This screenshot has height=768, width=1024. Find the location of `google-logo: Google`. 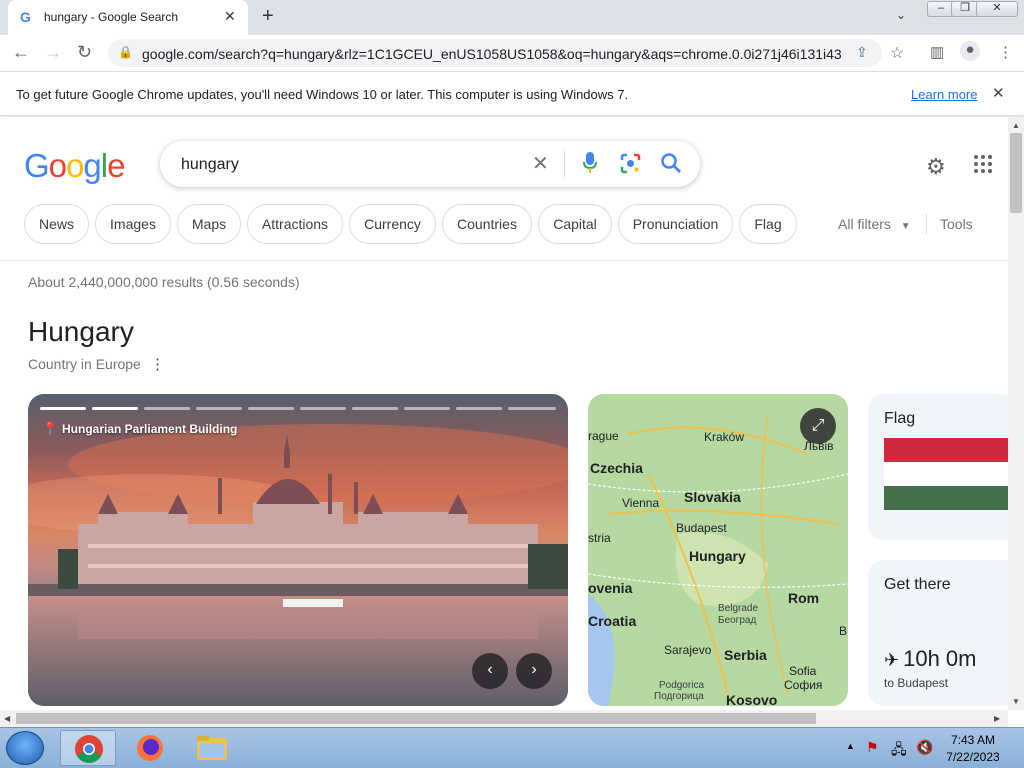

google-logo: Google is located at coordinates (74, 166).